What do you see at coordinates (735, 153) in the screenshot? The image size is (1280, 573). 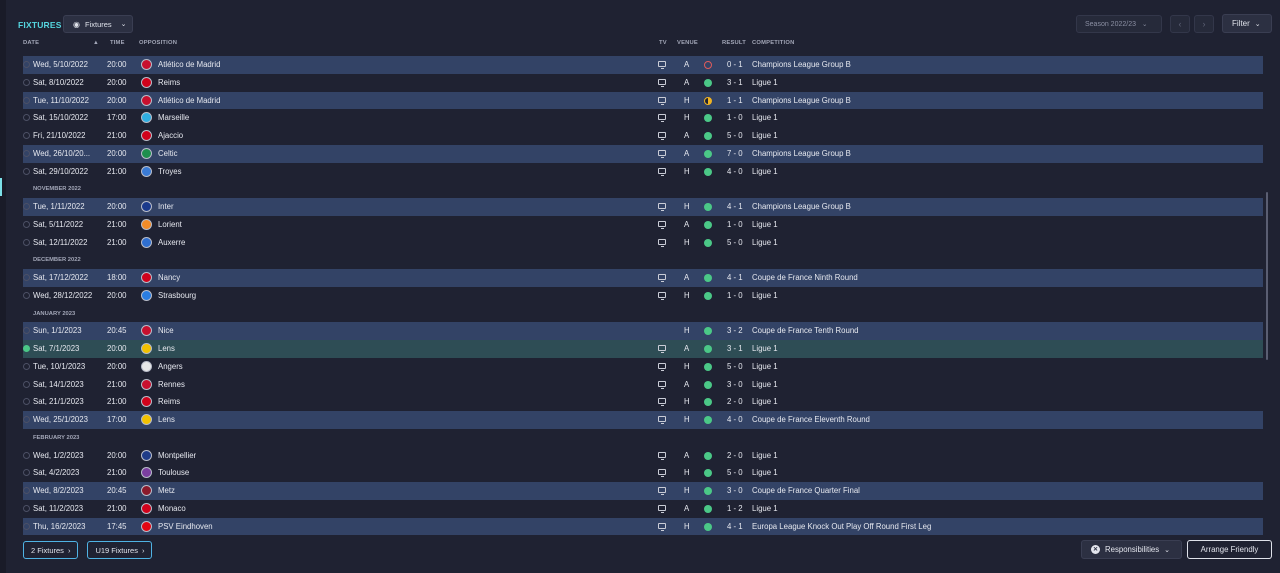 I see `score: 7 - 0` at bounding box center [735, 153].